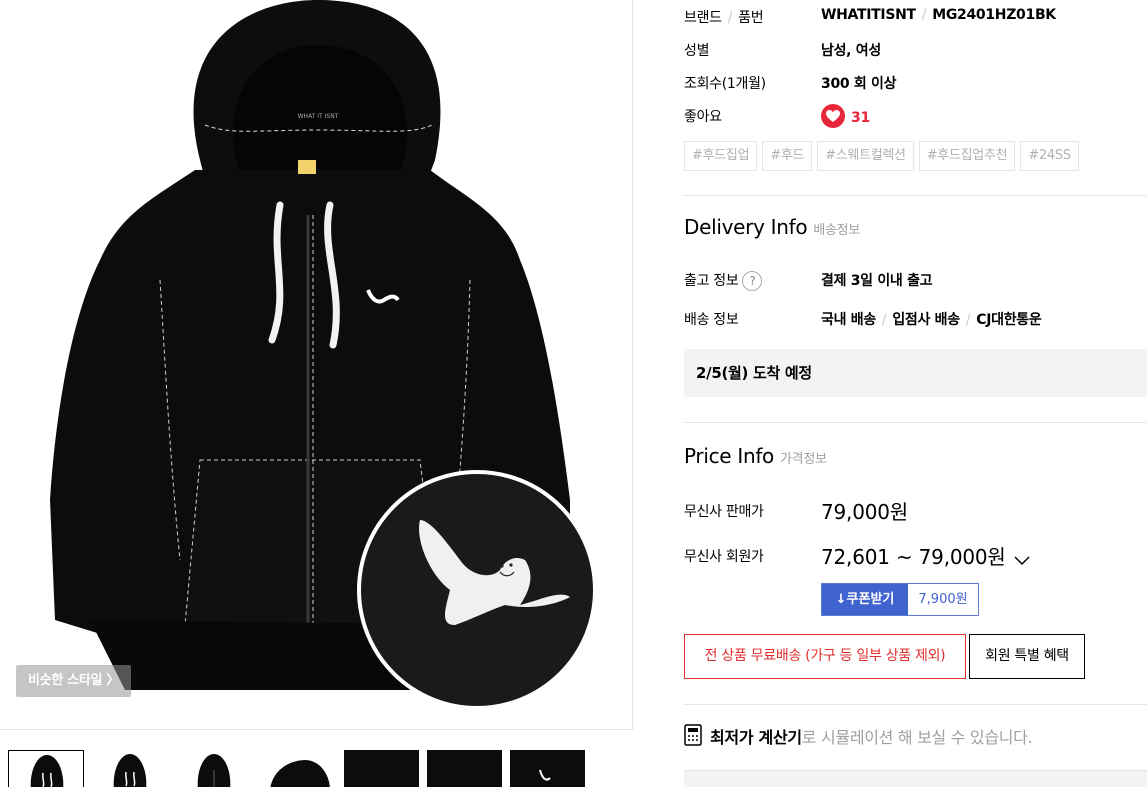 Image resolution: width=1147 pixels, height=787 pixels. Describe the element at coordinates (724, 557) in the screenshot. I see `member-price-label: 무신사 회원가` at that location.